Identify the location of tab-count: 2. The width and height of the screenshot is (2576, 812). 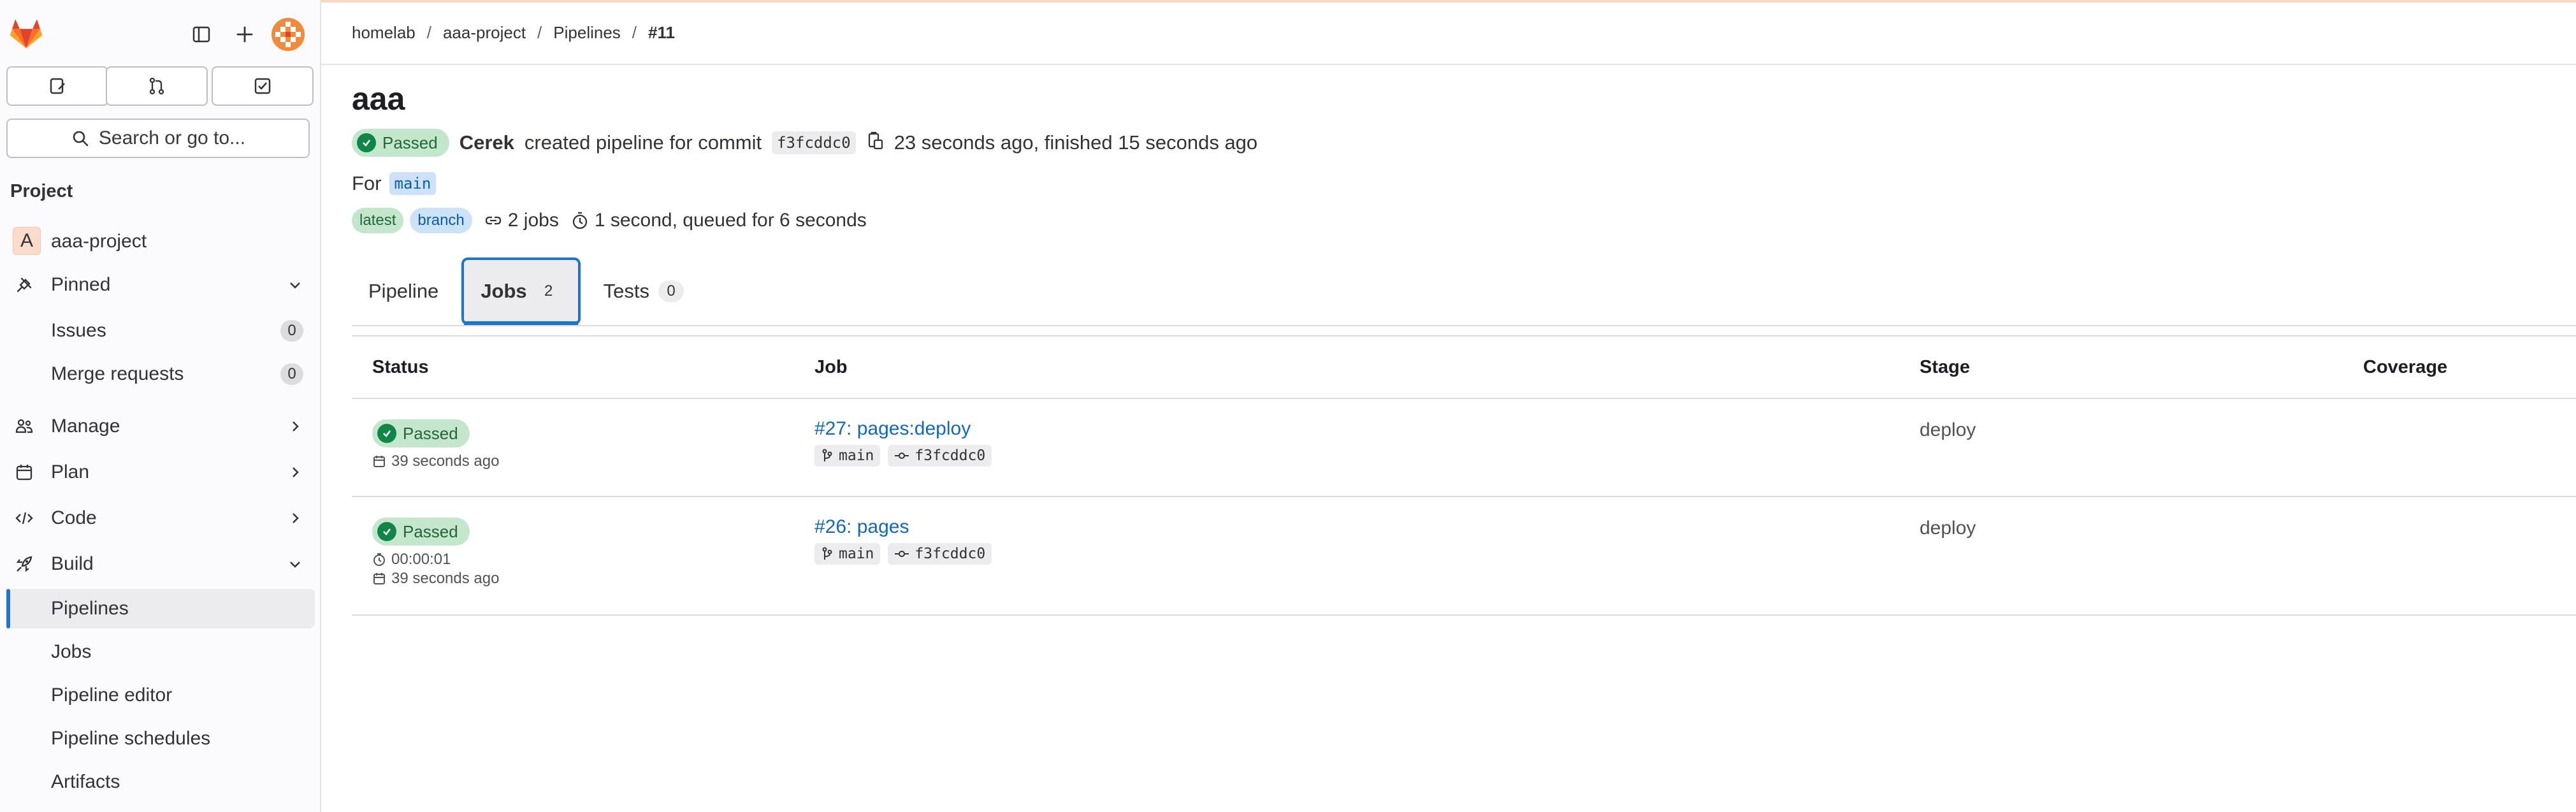
(548, 291).